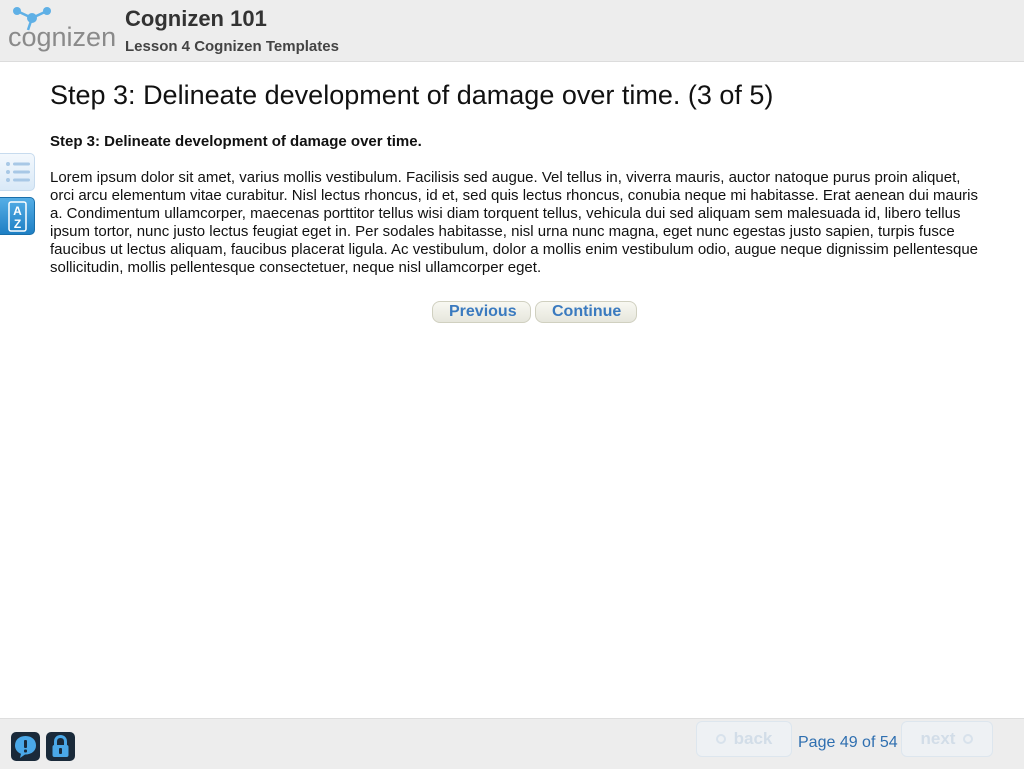  Describe the element at coordinates (720, 739) in the screenshot. I see `back-circle-icon` at that location.